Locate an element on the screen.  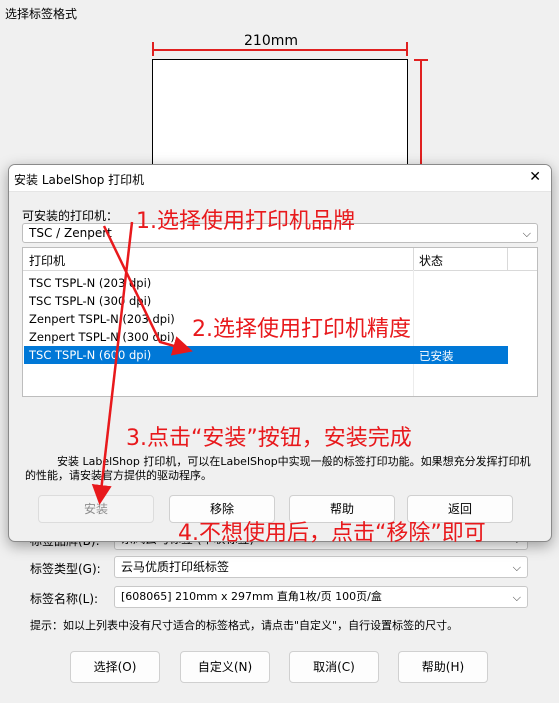
annotation-arrows is located at coordinates (142, 363).